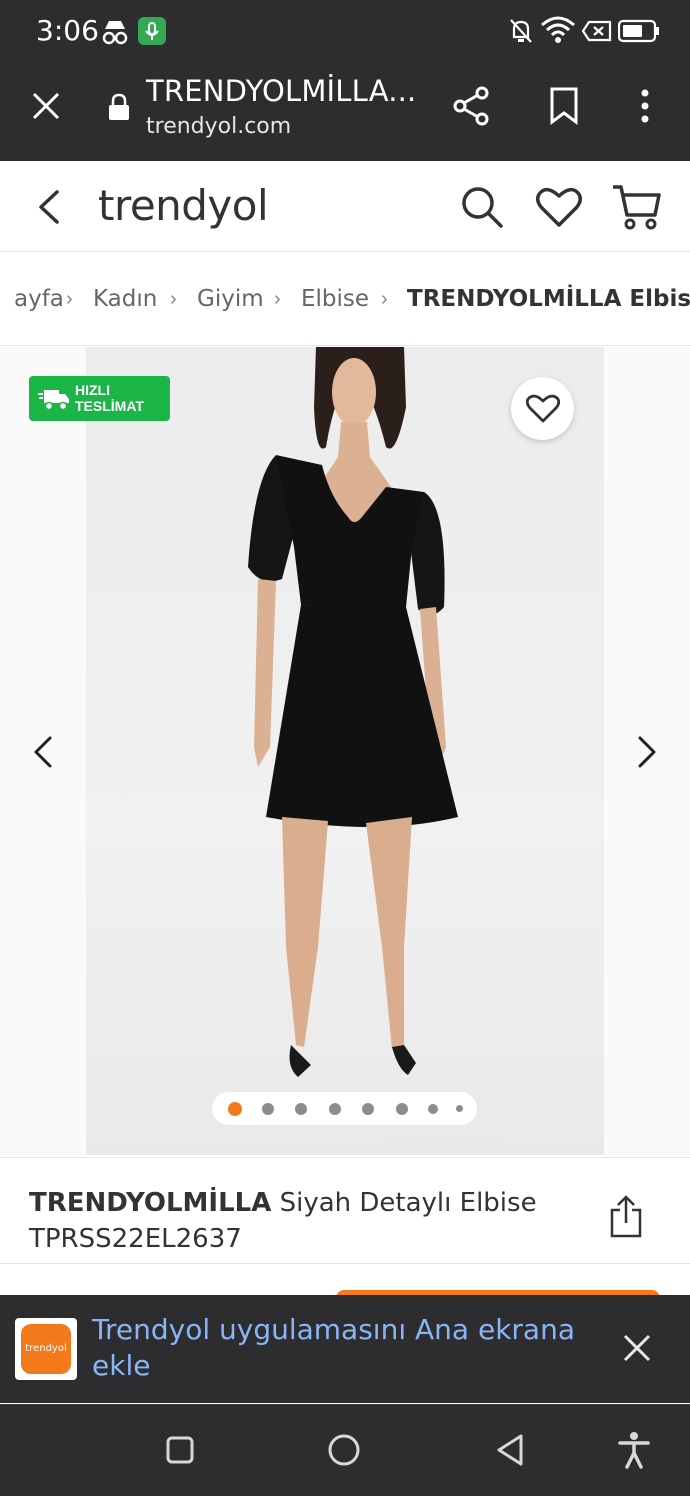  Describe the element at coordinates (152, 31) in the screenshot. I see `microphone-icon` at that location.